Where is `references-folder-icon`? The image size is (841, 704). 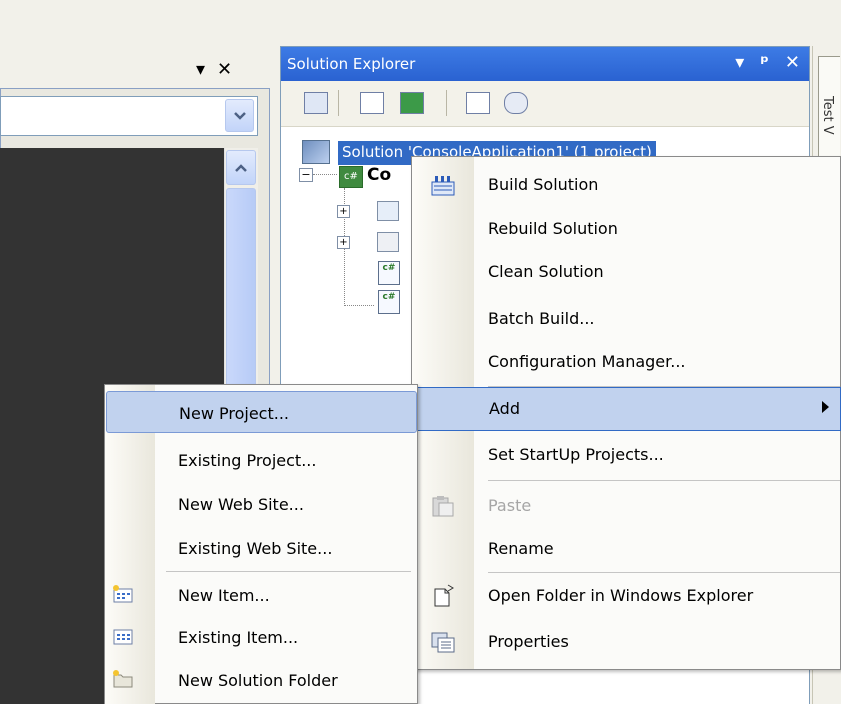 references-folder-icon is located at coordinates (388, 242).